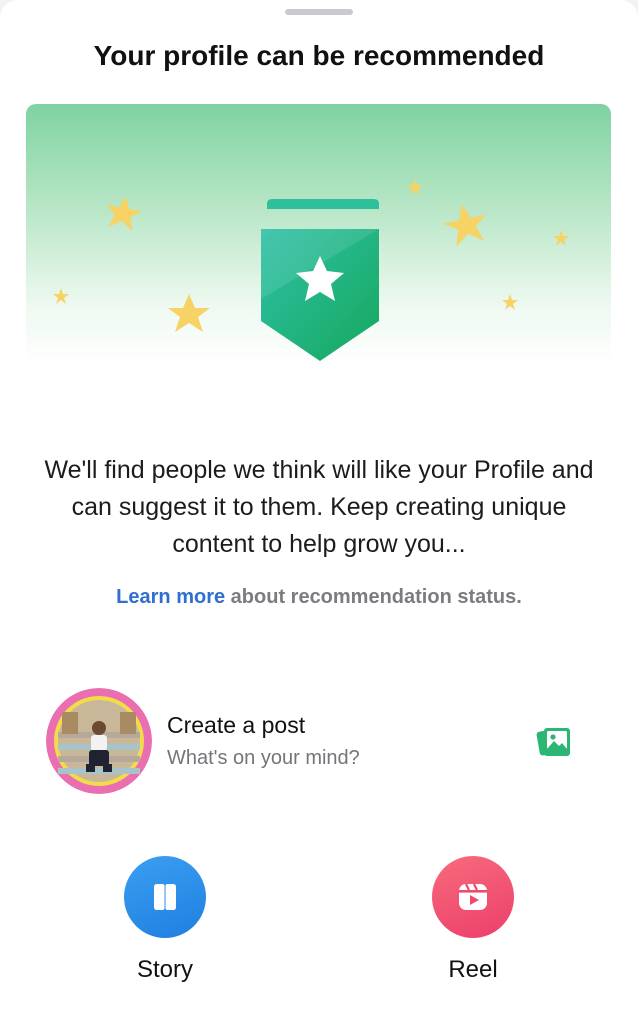  Describe the element at coordinates (319, 55) in the screenshot. I see `sheet-title: Your profile can be recommended` at that location.